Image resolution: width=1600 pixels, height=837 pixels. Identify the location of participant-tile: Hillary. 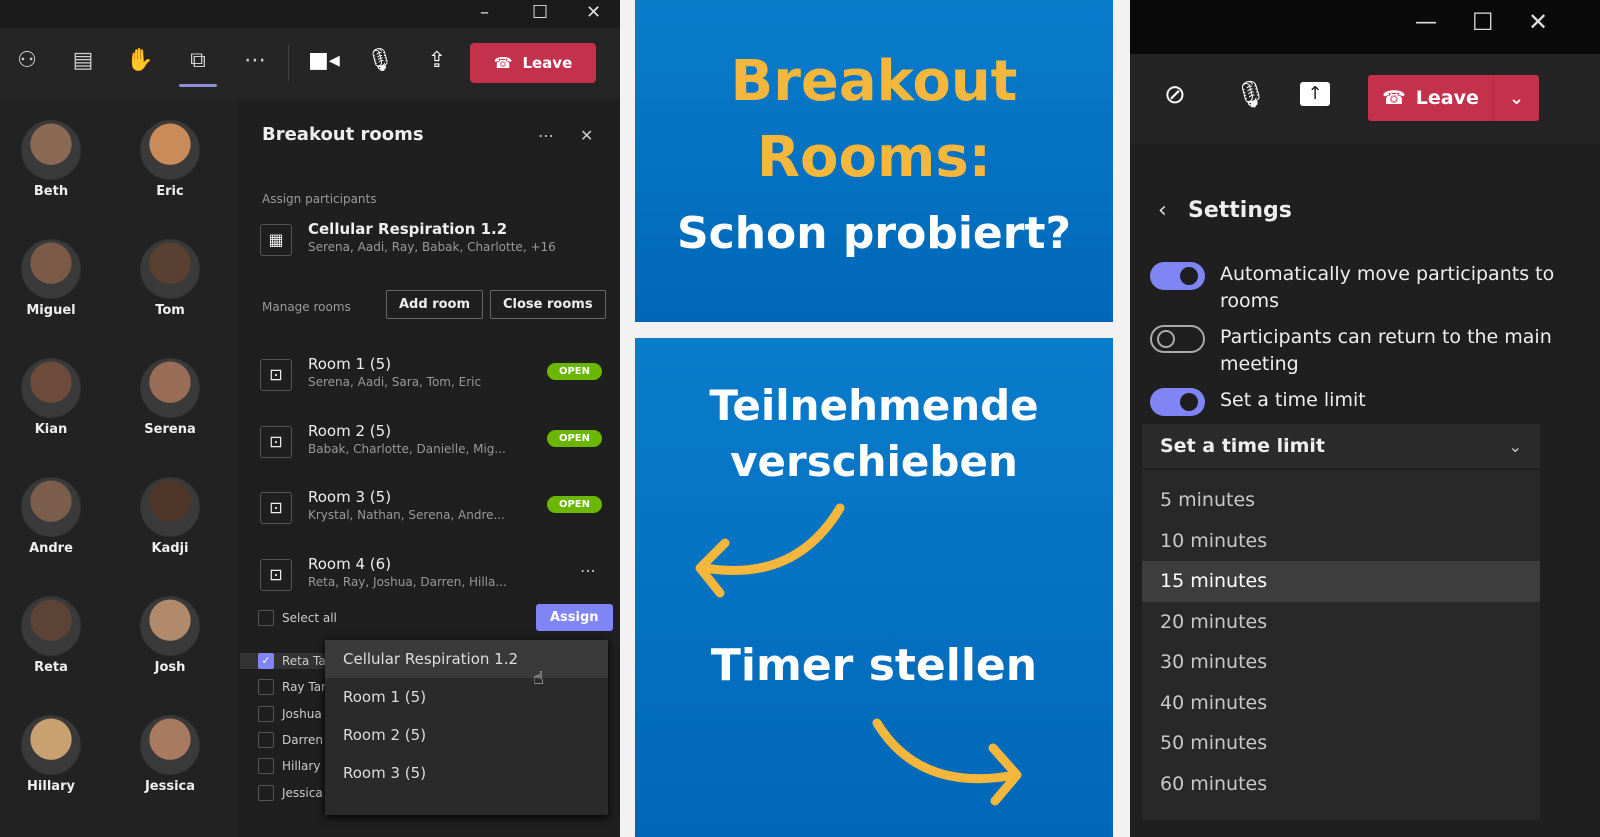
(51, 754).